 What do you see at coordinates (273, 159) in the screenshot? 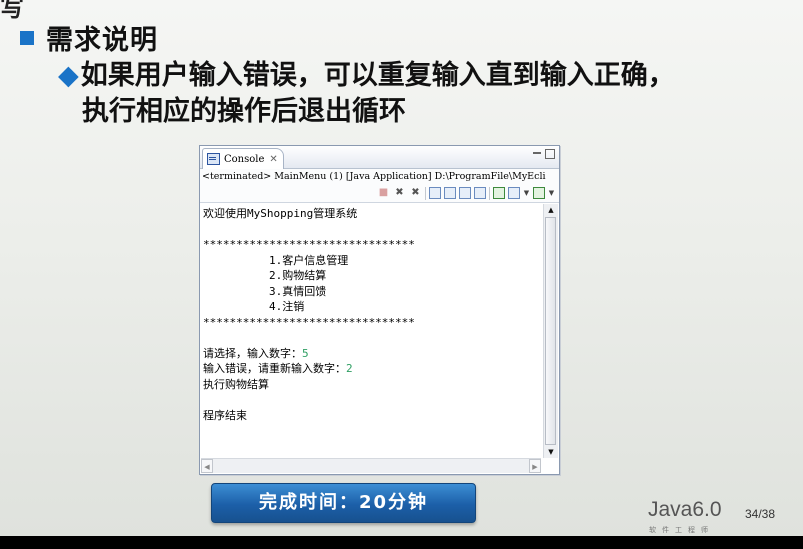
I see `close-icon: ✕` at bounding box center [273, 159].